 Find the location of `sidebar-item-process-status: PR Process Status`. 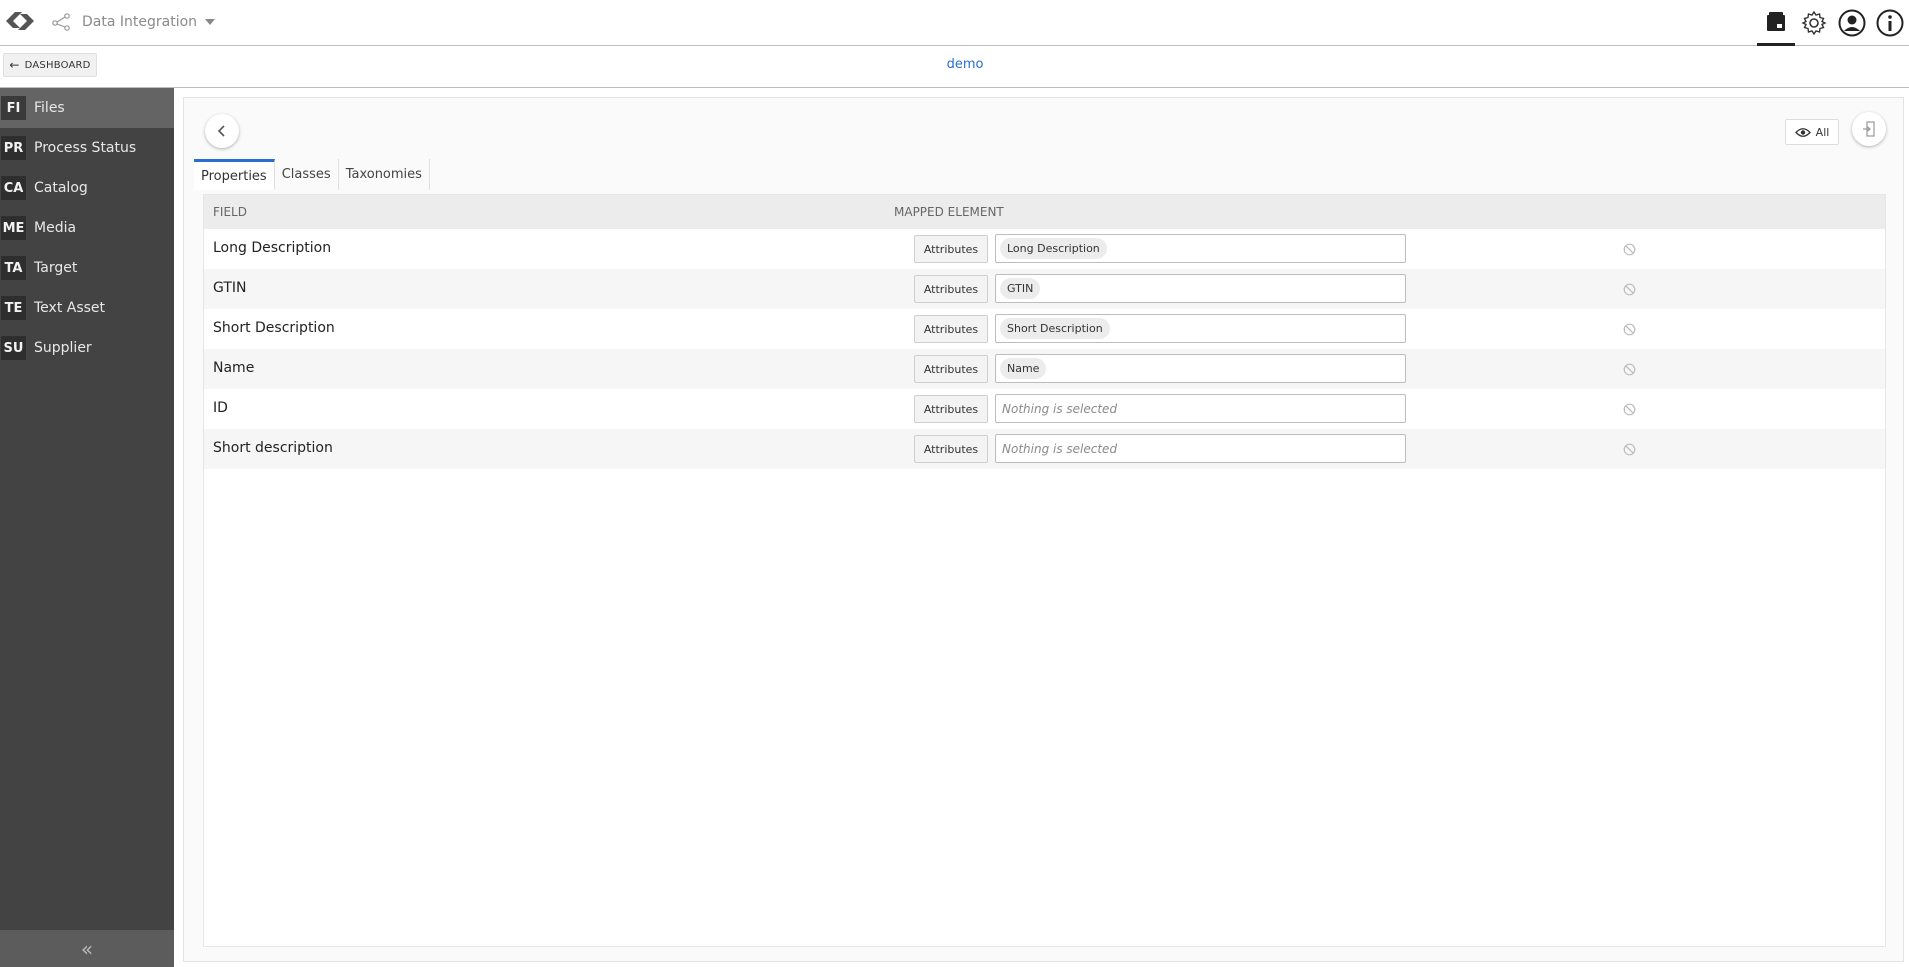

sidebar-item-process-status: PR Process Status is located at coordinates (87, 148).